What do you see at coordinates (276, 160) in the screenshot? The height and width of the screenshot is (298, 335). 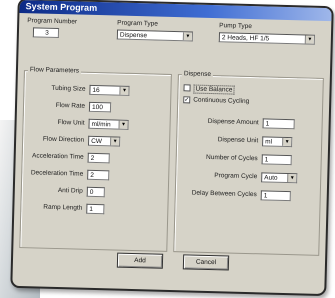 I see `number-of-cycles-field: 1` at bounding box center [276, 160].